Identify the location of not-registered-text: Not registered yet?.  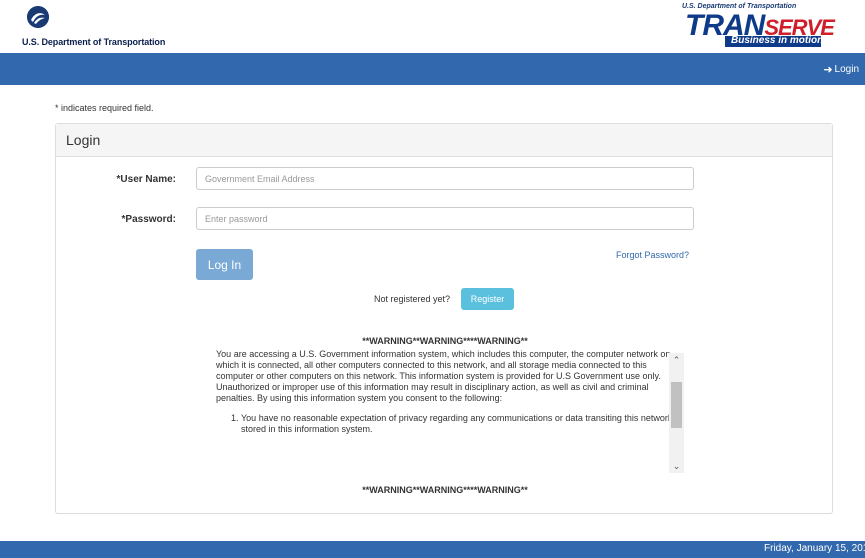
(412, 299).